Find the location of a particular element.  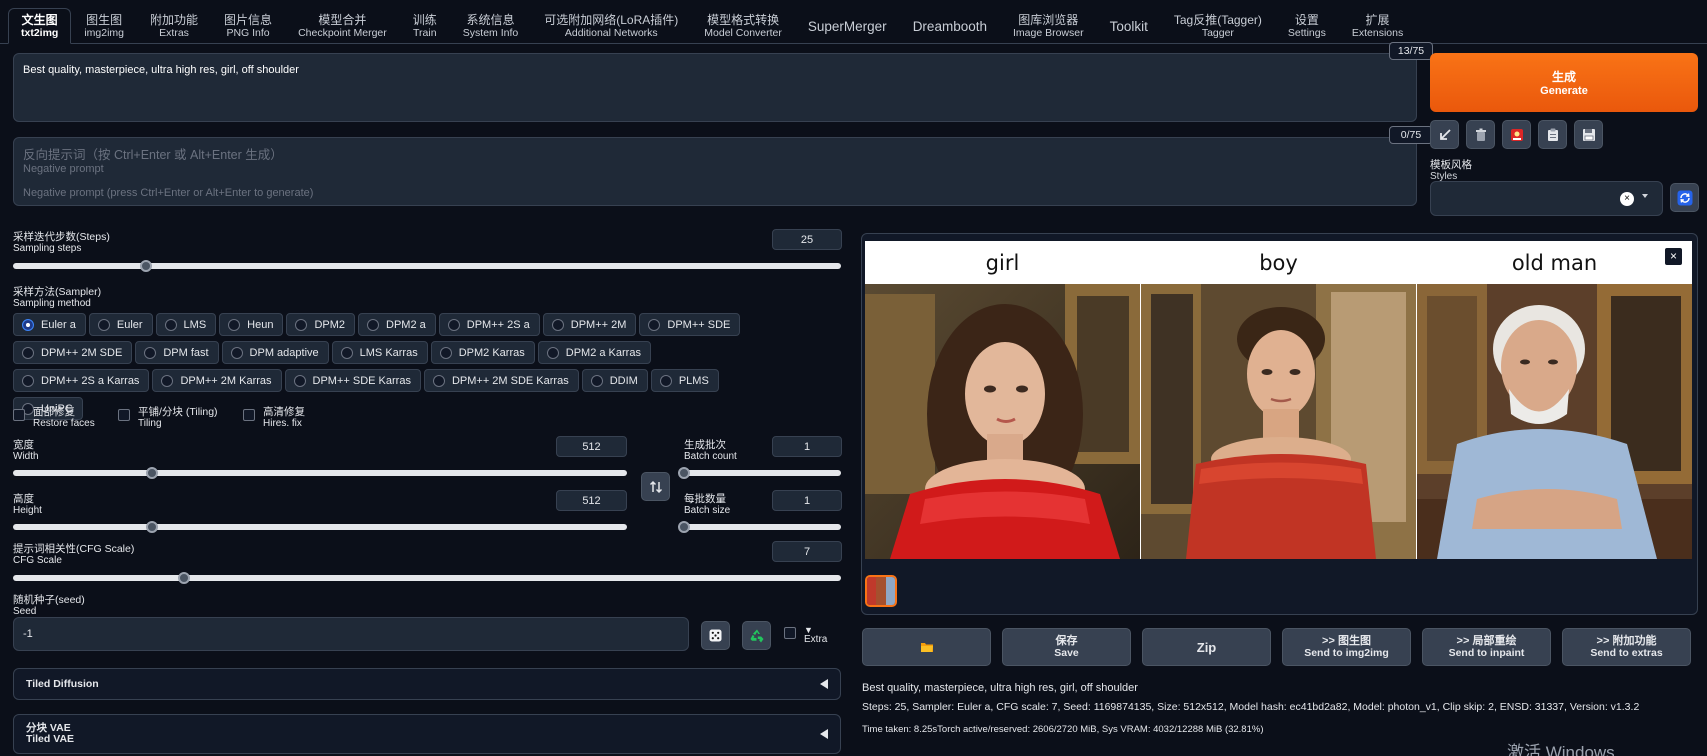

batch-size-number-input: 1 is located at coordinates (807, 500).